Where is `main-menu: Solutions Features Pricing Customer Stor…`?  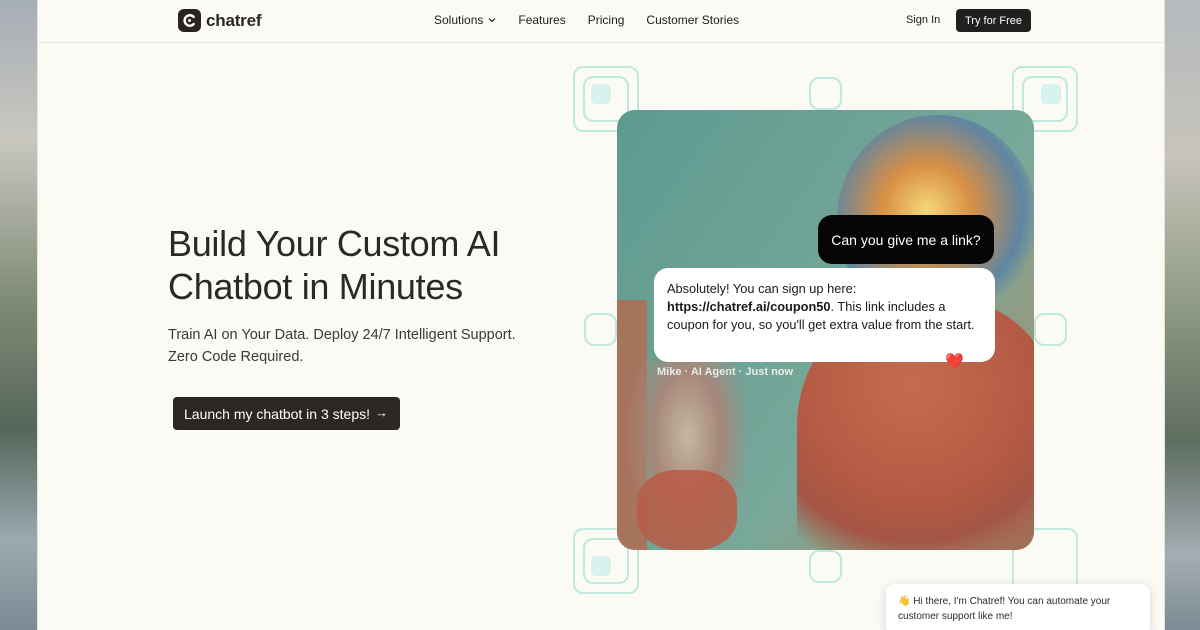
main-menu: Solutions Features Pricing Customer Stor… is located at coordinates (586, 20).